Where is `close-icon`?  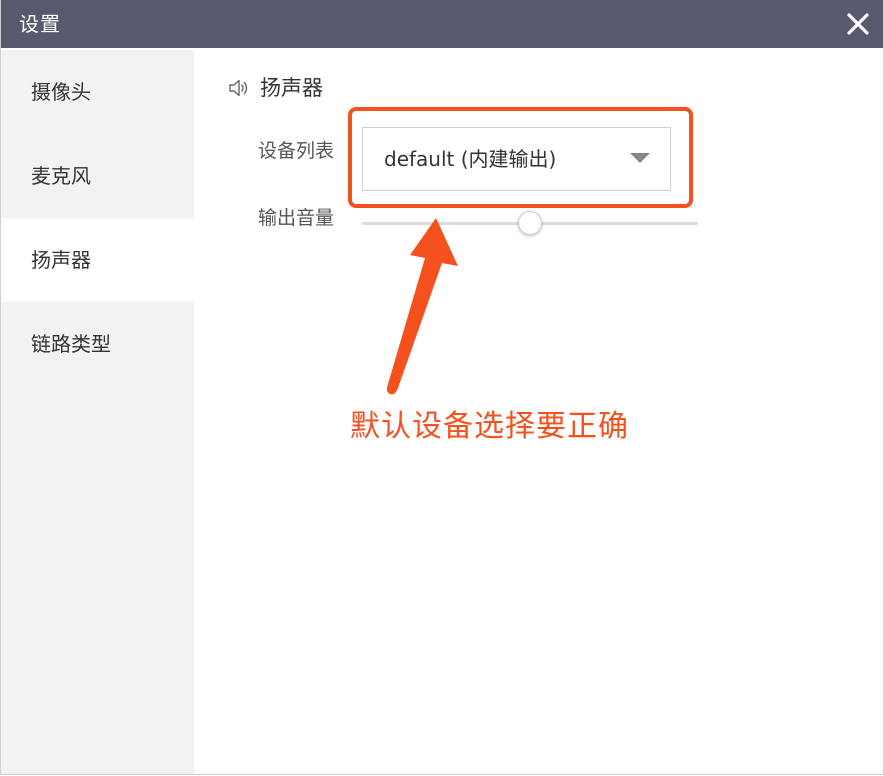 close-icon is located at coordinates (858, 24).